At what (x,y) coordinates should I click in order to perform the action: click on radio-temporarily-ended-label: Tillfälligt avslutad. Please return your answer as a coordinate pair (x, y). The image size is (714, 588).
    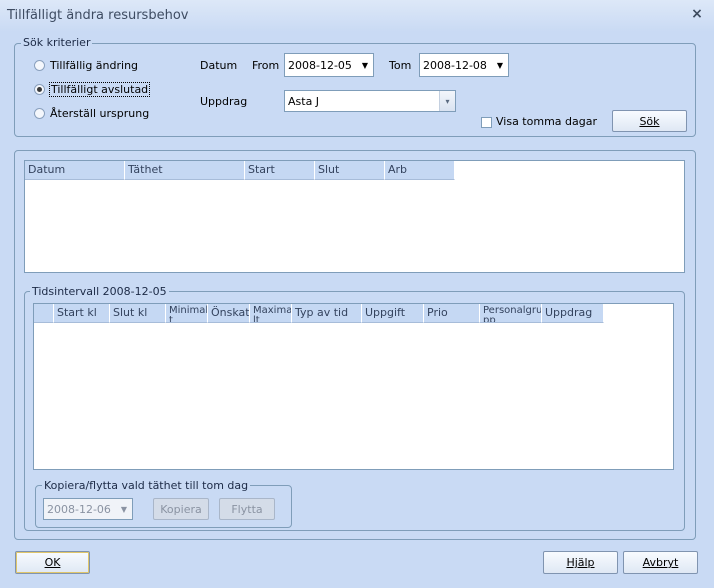
    Looking at the image, I should click on (100, 89).